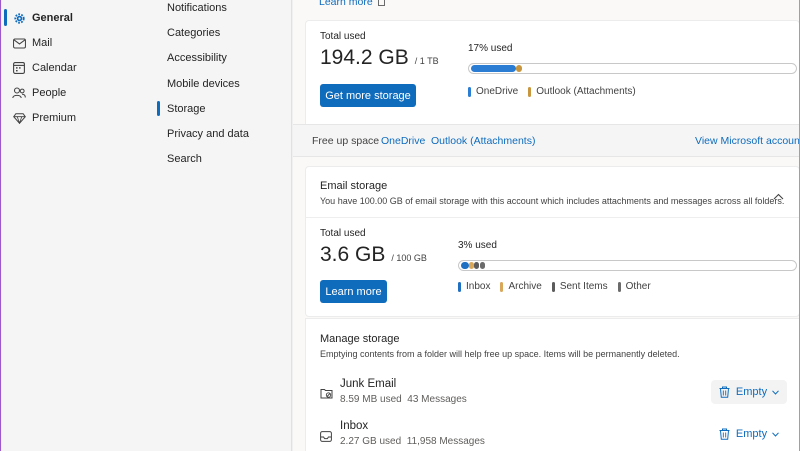 The image size is (800, 451). What do you see at coordinates (354, 186) in the screenshot?
I see `email-storage-title: Email storage` at bounding box center [354, 186].